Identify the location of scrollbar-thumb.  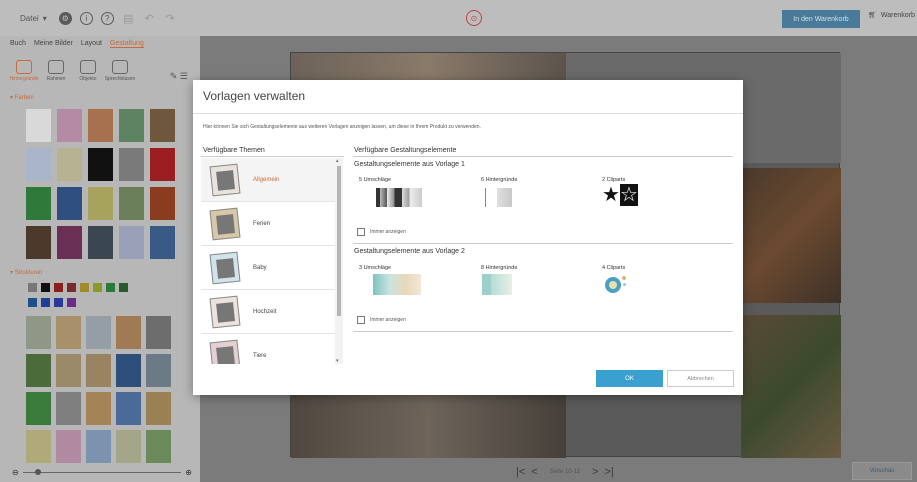
(339, 241).